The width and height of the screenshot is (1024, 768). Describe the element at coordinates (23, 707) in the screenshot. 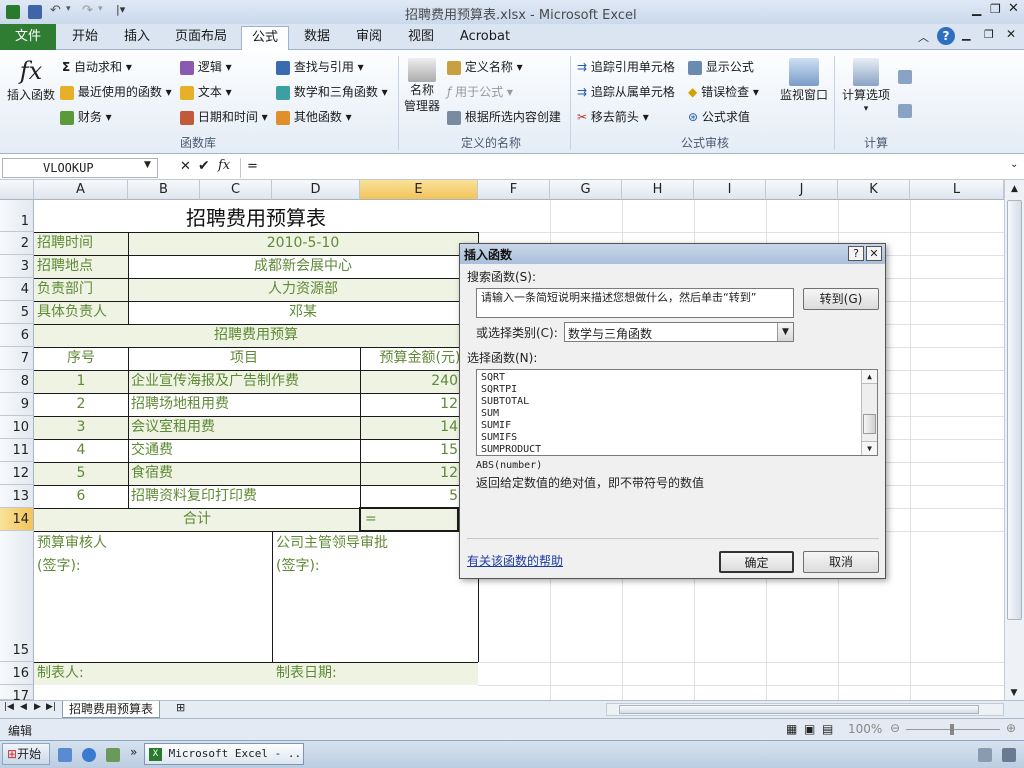

I see `prev-sheet-icon: ◀` at that location.